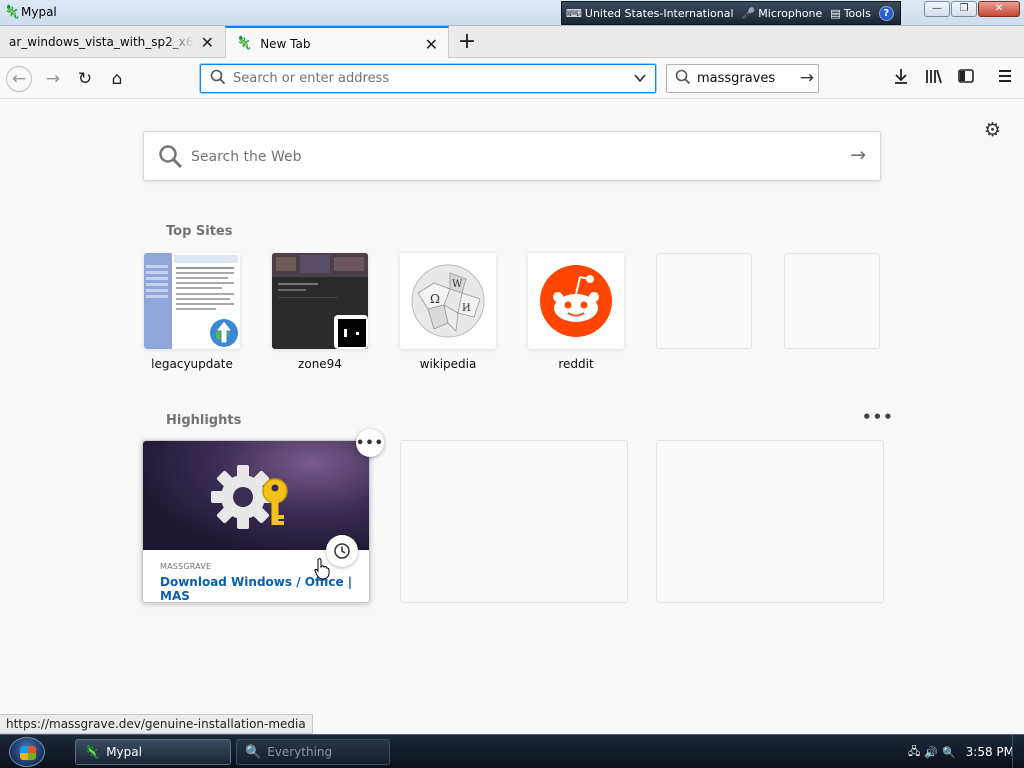 The width and height of the screenshot is (1024, 768). What do you see at coordinates (322, 570) in the screenshot?
I see `hand-cursor-icon` at bounding box center [322, 570].